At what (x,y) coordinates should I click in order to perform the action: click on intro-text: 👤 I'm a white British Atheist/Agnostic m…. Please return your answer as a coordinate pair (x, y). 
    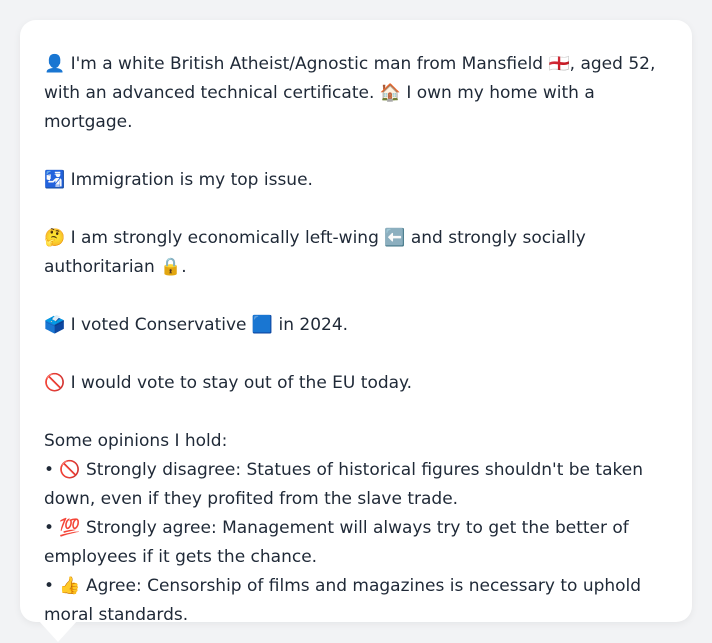
    Looking at the image, I should click on (350, 93).